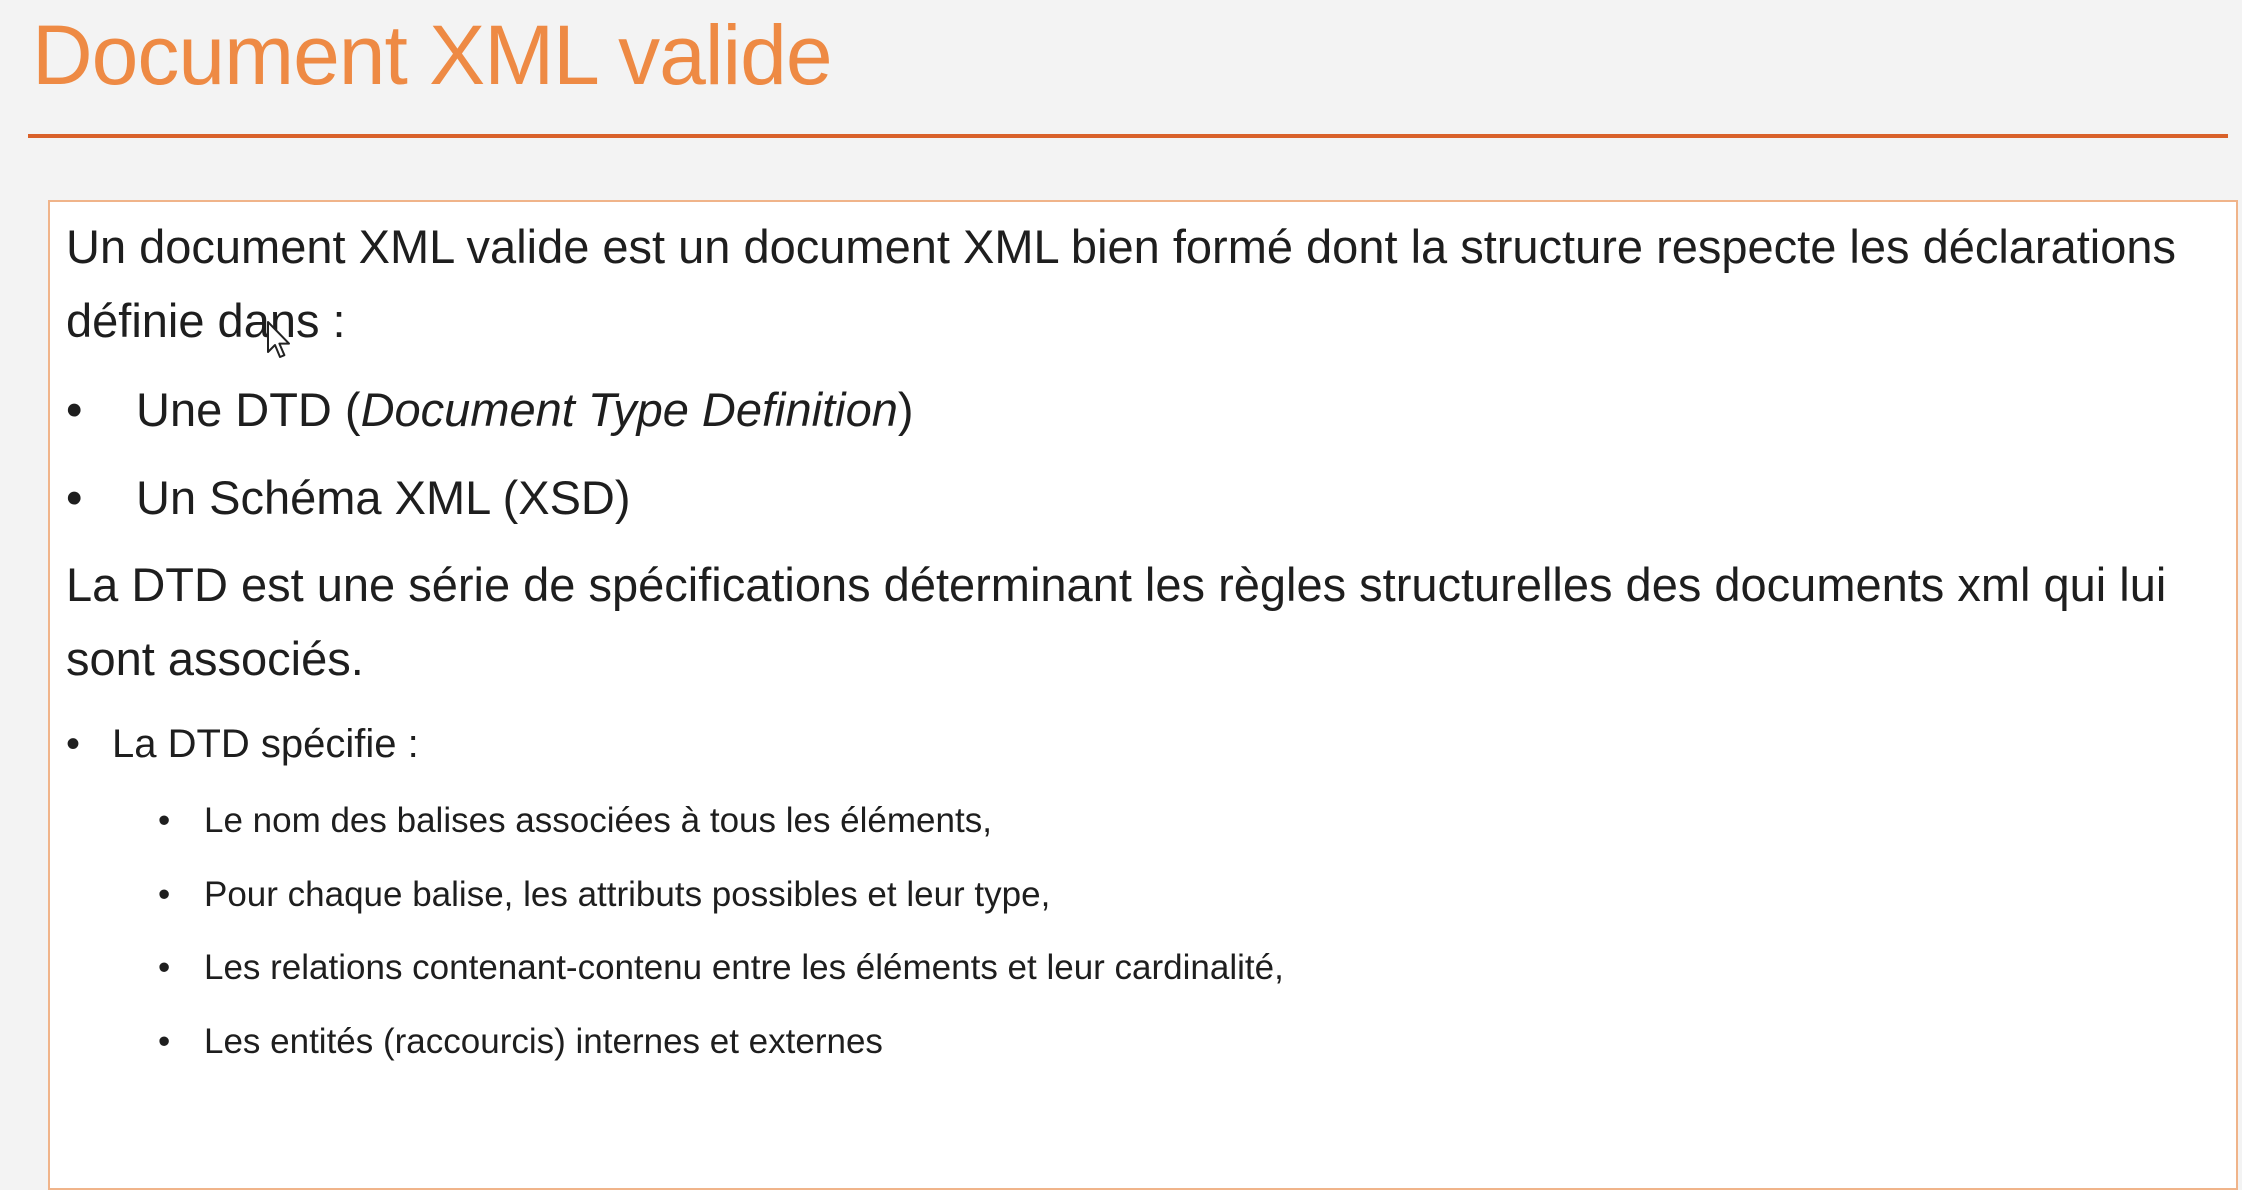  I want to click on title-divider, so click(1128, 136).